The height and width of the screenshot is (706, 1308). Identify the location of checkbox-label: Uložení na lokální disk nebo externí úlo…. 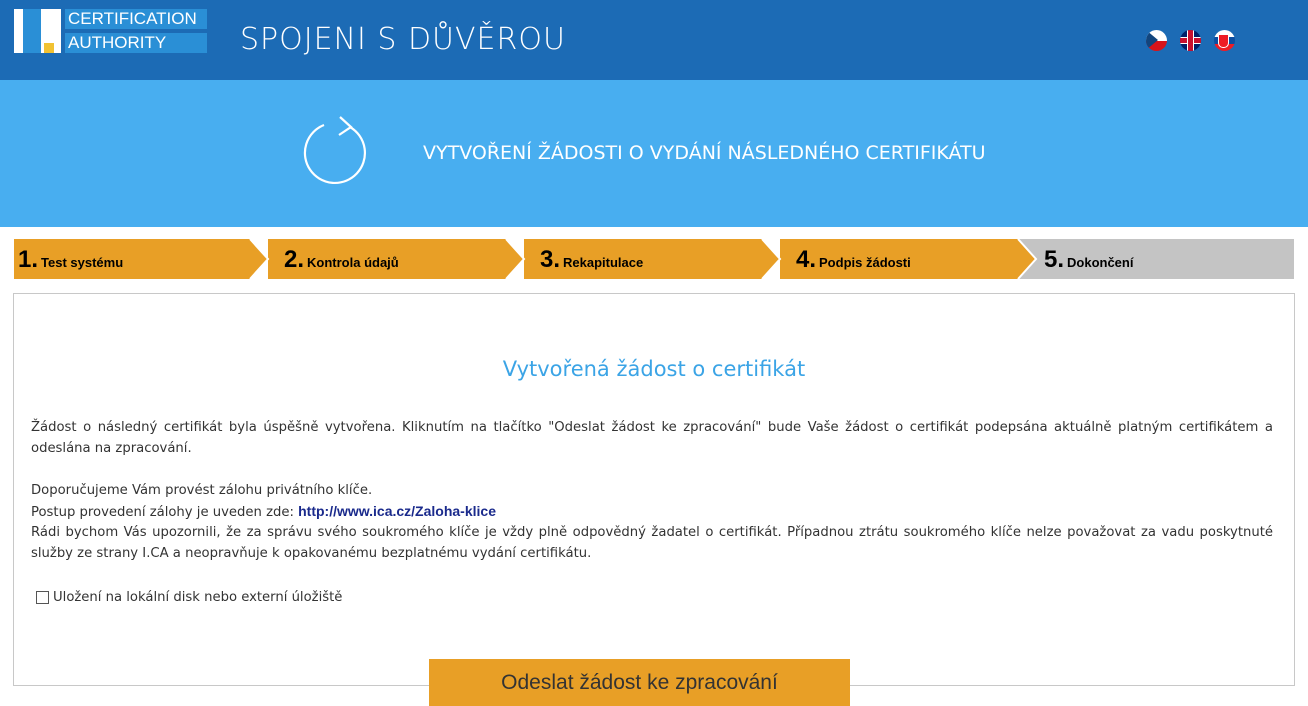
(198, 597).